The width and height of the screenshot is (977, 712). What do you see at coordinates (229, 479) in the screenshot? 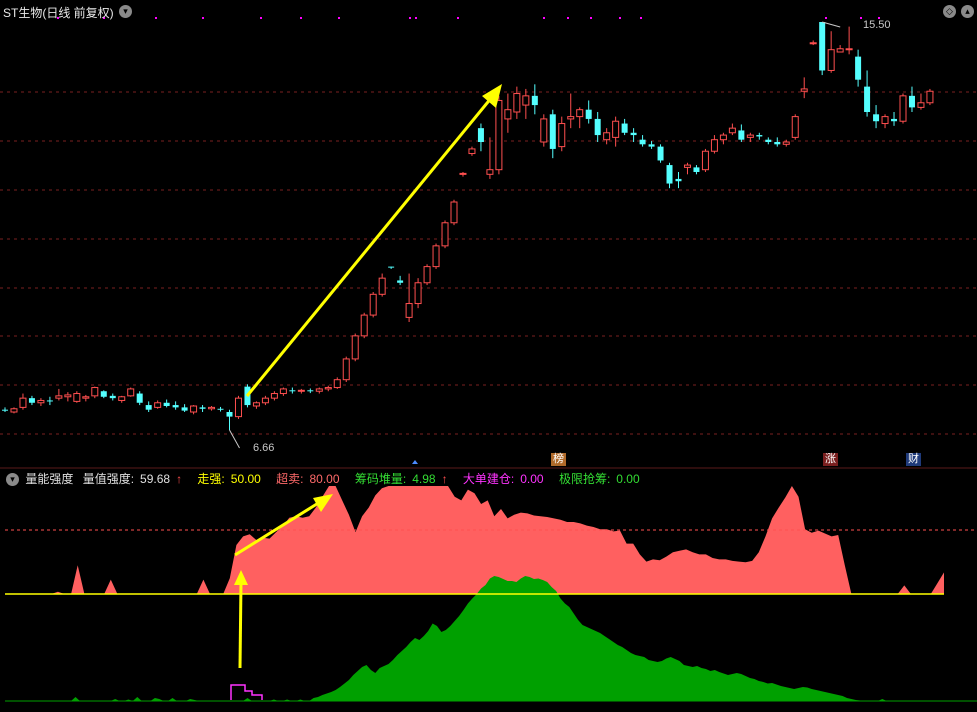
I see `legend-item-strong: 走强: 50.00` at bounding box center [229, 479].